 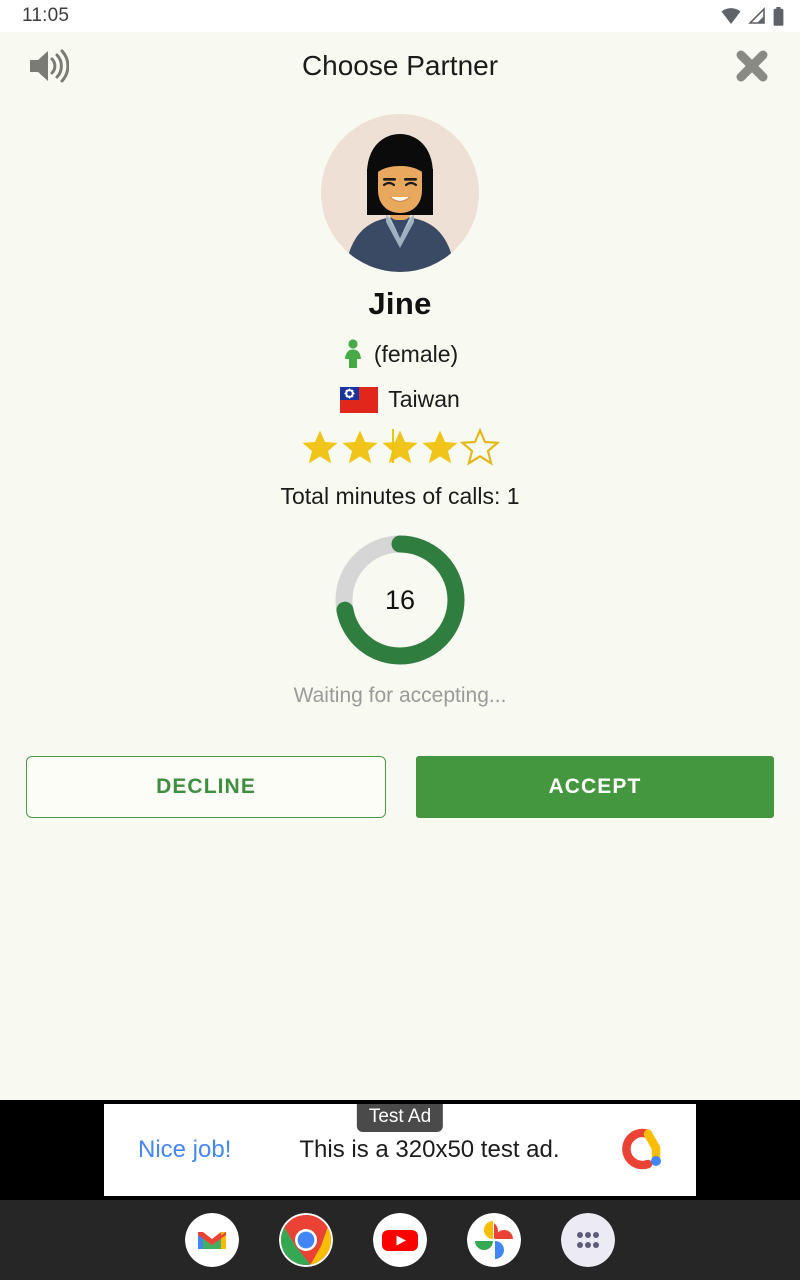 What do you see at coordinates (416, 353) in the screenshot?
I see `gender-label: (female)` at bounding box center [416, 353].